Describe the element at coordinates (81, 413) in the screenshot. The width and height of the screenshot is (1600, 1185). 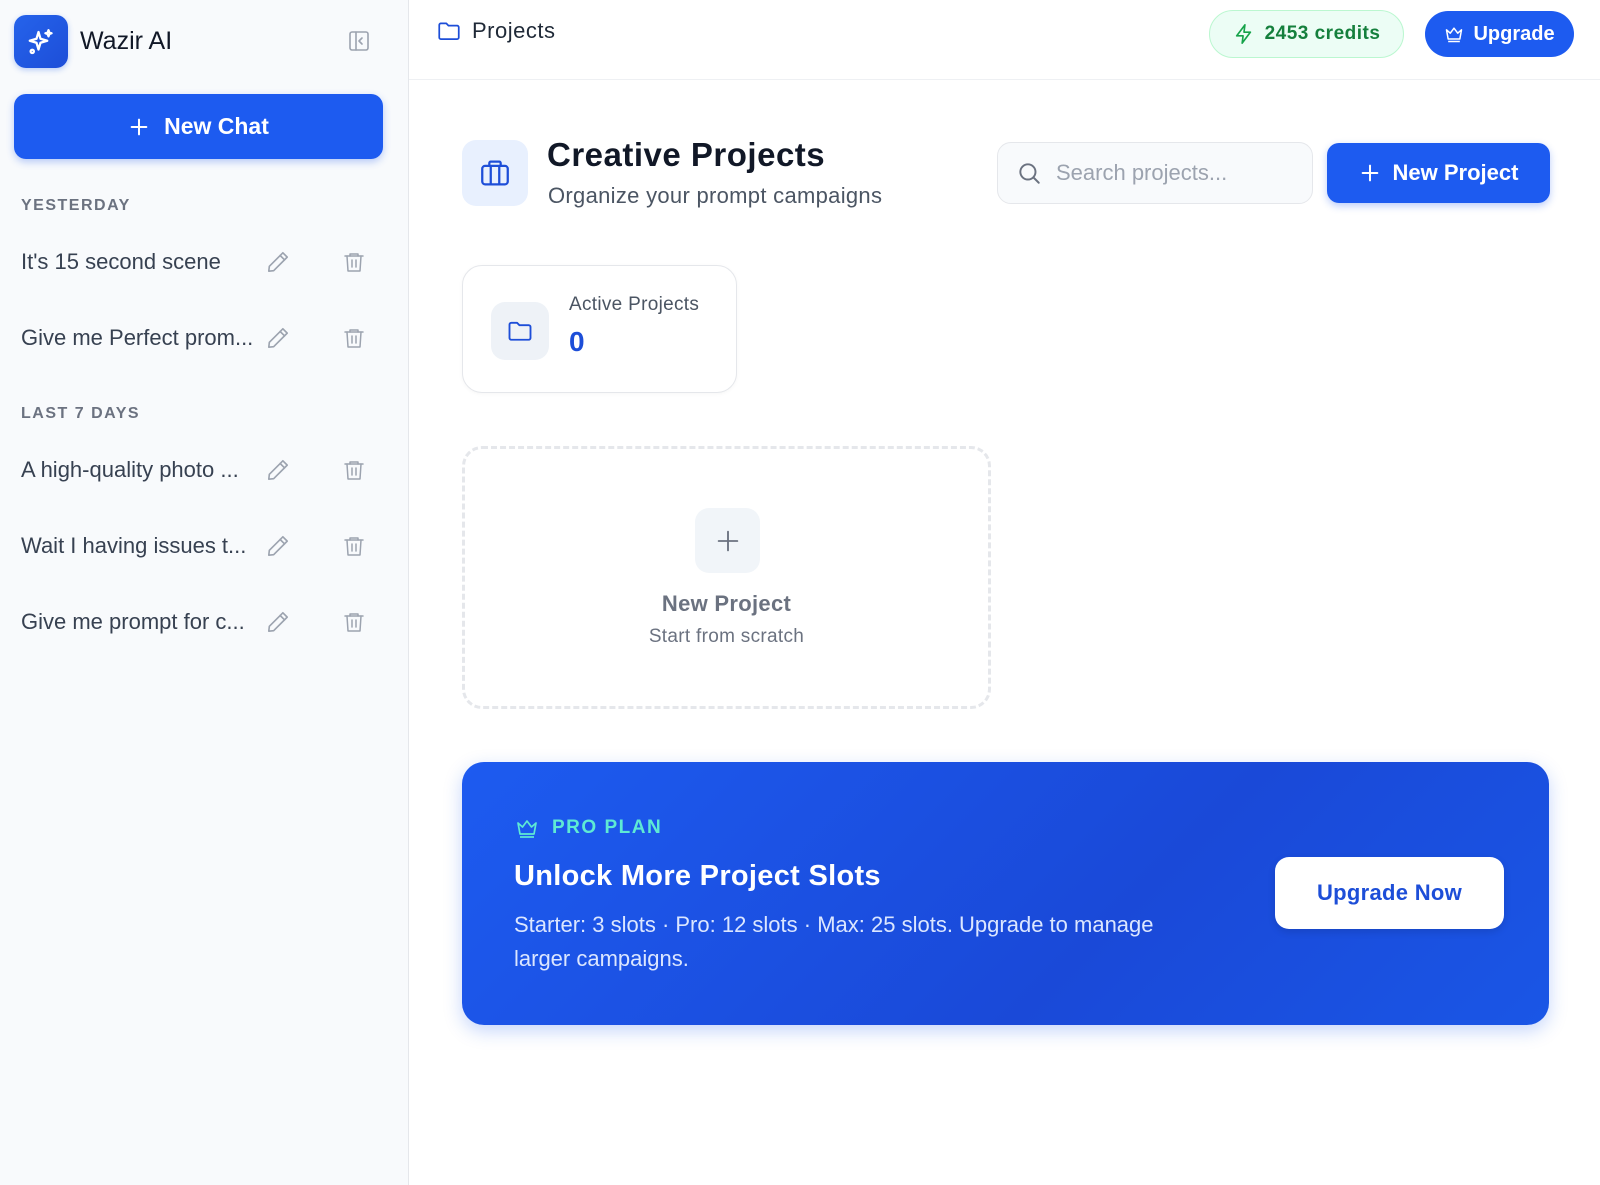
I see `section-label-last-7-days: LAST 7 DAYS` at that location.